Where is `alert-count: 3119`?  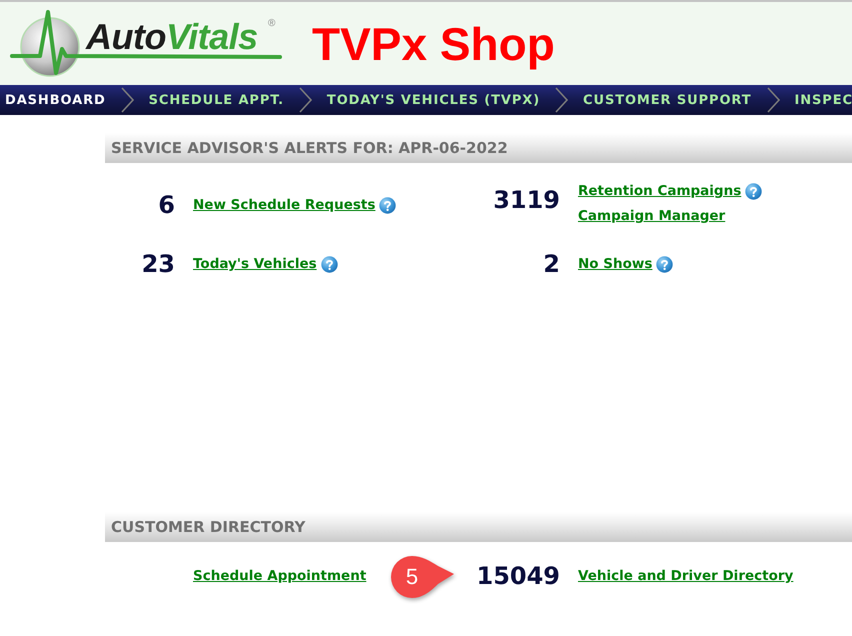
alert-count: 3119 is located at coordinates (526, 200).